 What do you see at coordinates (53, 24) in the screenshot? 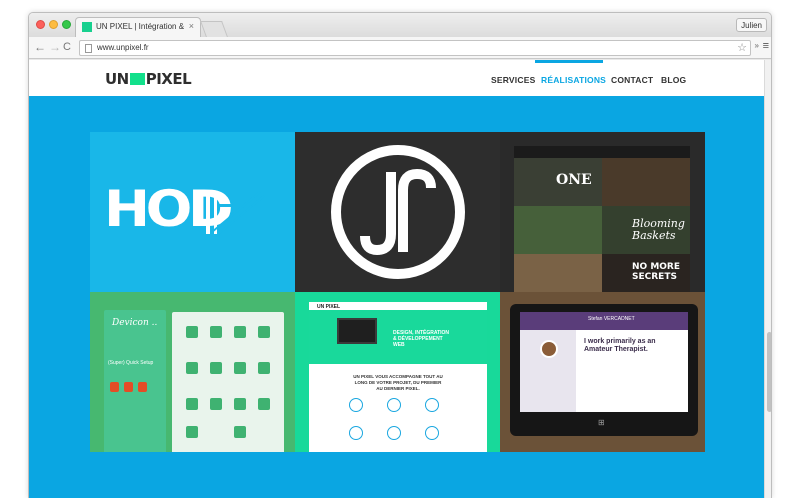
I see `minimize-window-button` at bounding box center [53, 24].